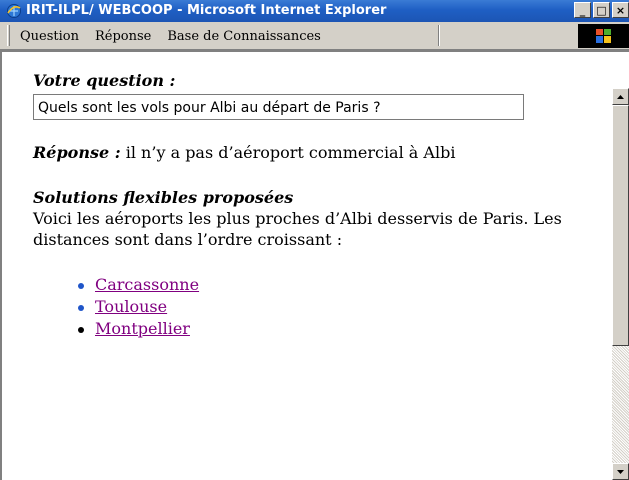  Describe the element at coordinates (77, 152) in the screenshot. I see `answer-heading: Réponse :` at that location.